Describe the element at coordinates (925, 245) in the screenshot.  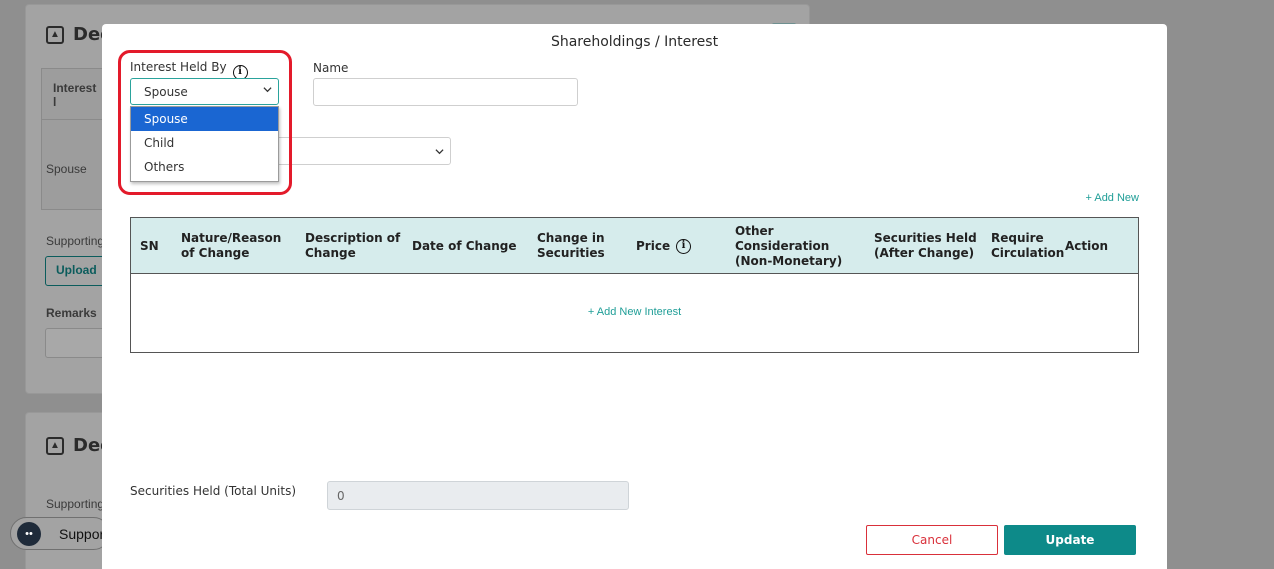
I see `column-securities-held: Securities Held (After Change)` at that location.